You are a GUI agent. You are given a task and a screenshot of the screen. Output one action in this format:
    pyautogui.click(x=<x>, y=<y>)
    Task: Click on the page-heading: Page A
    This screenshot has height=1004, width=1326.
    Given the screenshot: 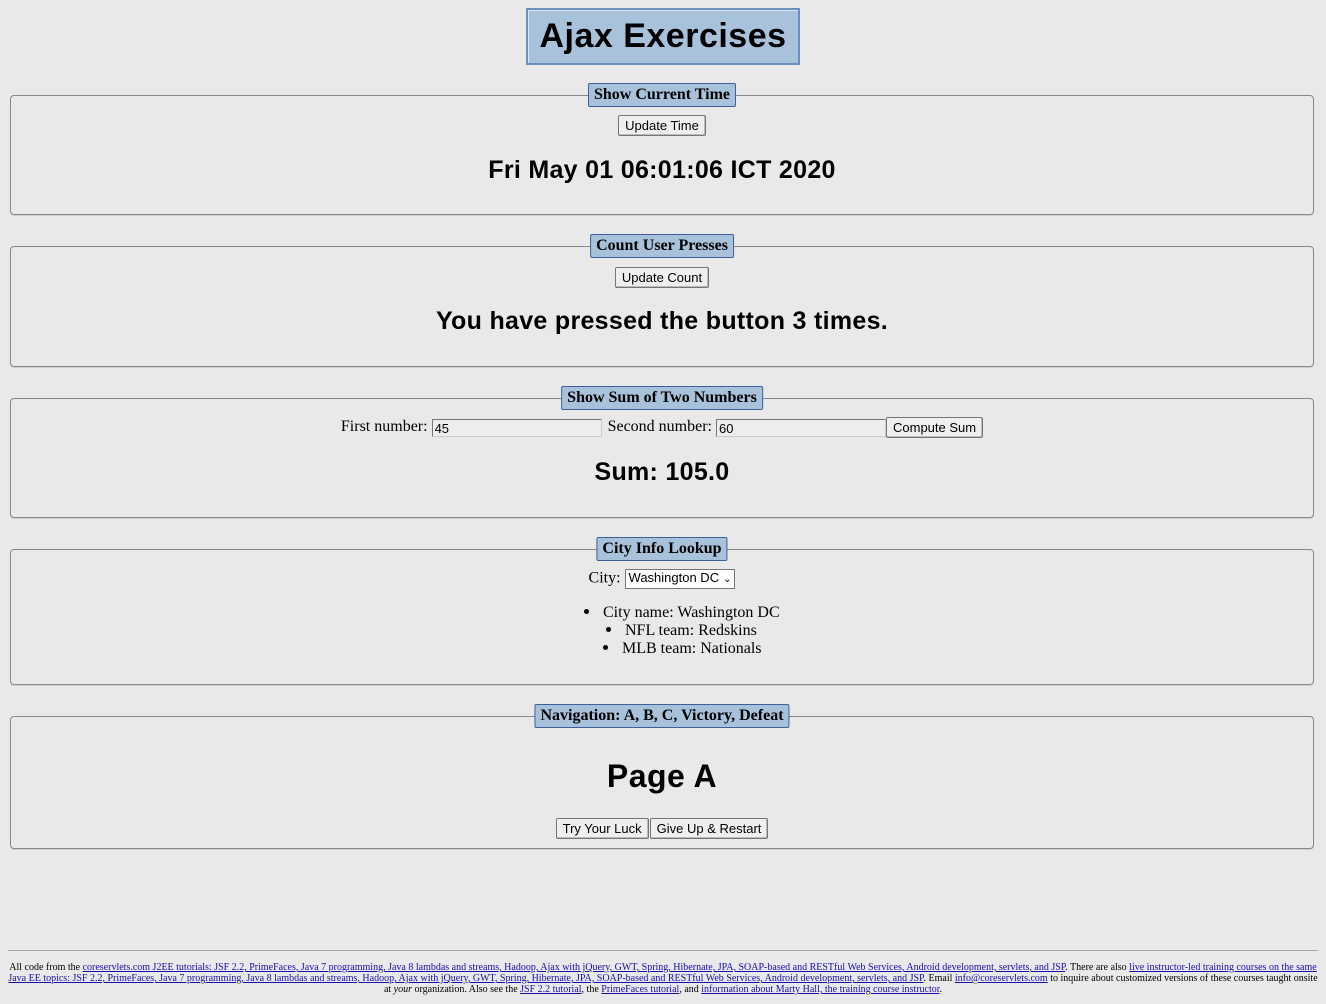 What is the action you would take?
    pyautogui.click(x=662, y=776)
    